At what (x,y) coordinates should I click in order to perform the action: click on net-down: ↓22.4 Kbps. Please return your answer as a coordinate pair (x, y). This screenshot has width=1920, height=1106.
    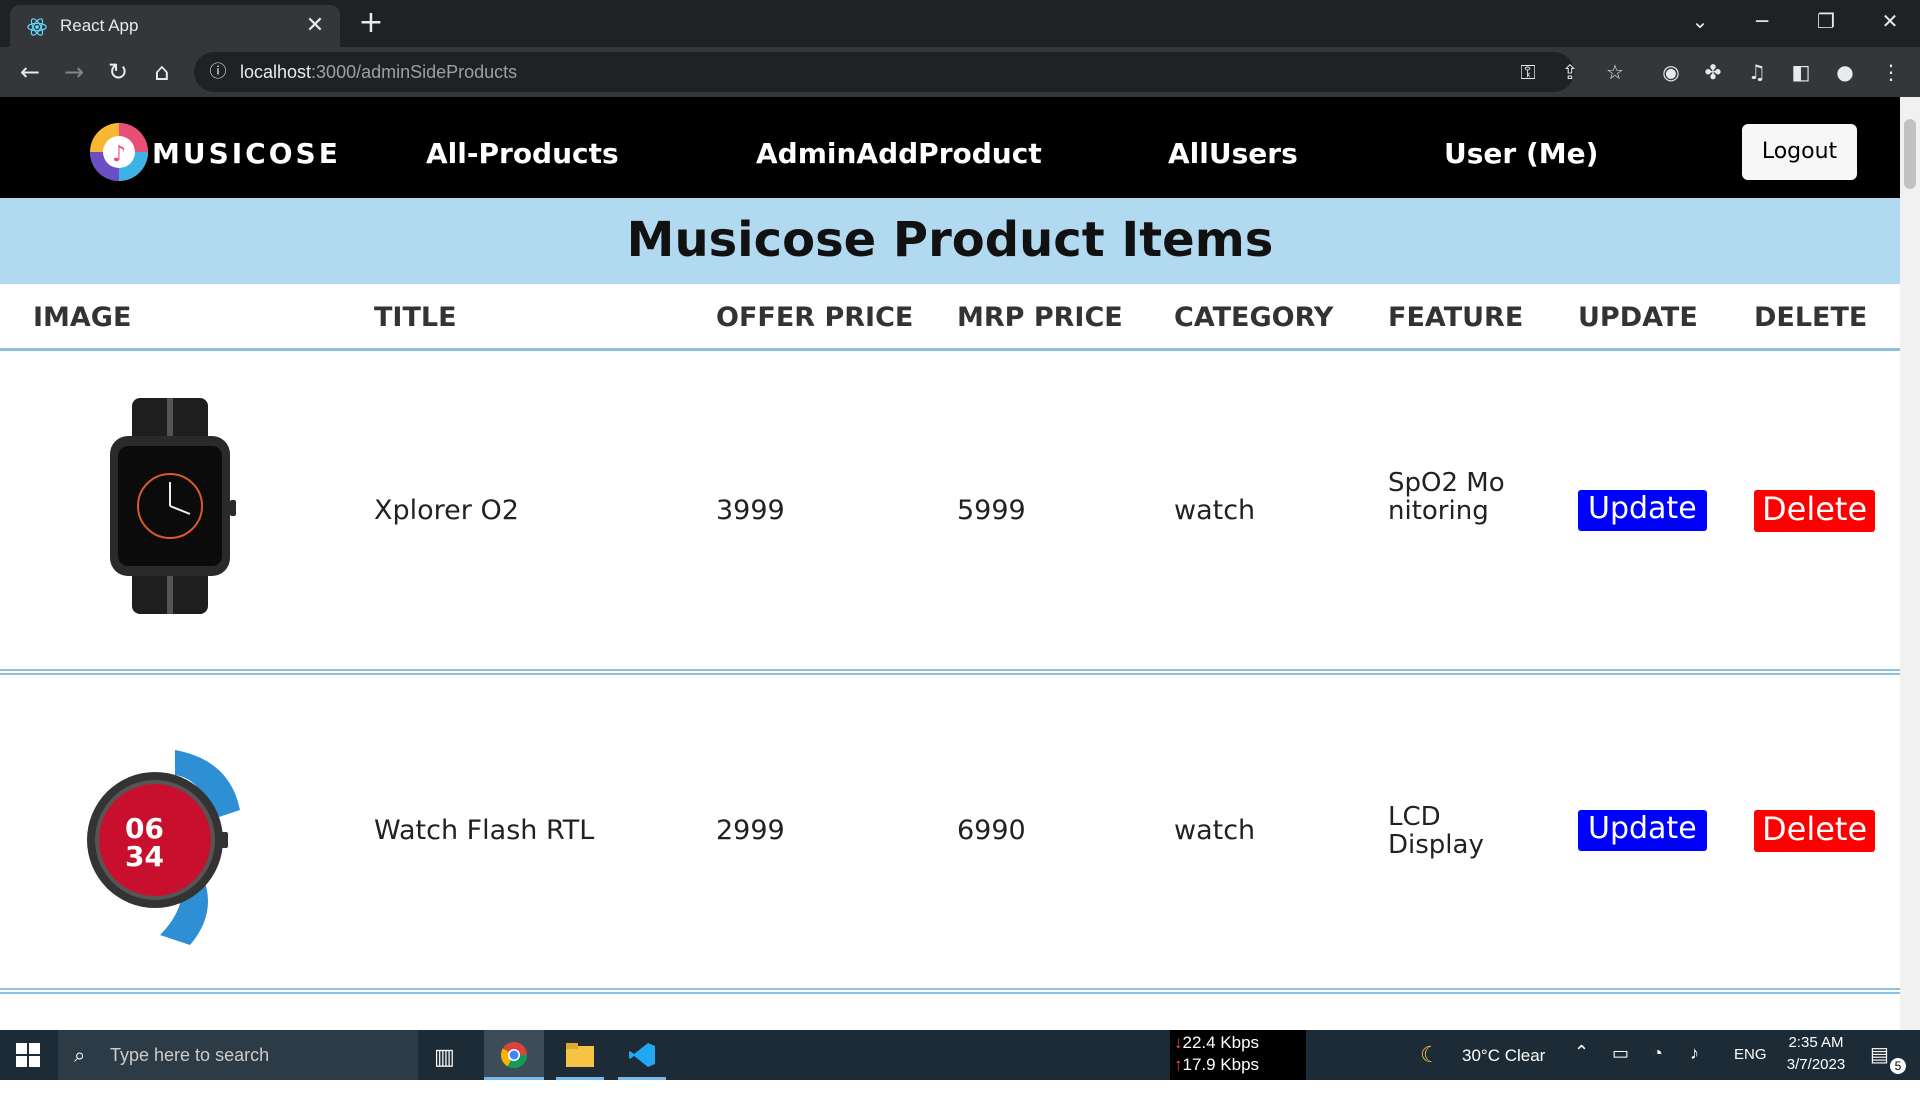
    Looking at the image, I should click on (1217, 1042).